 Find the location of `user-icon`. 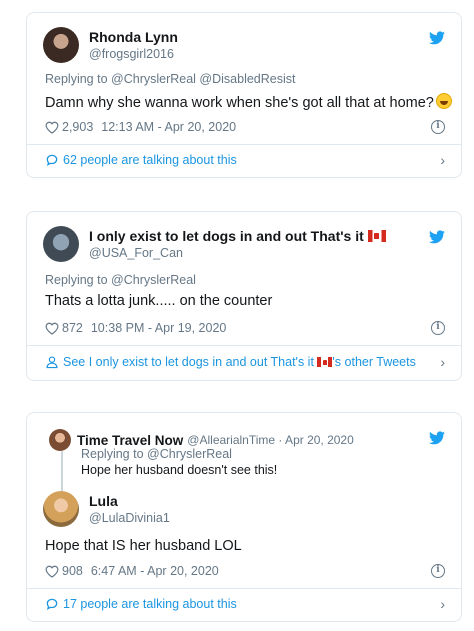

user-icon is located at coordinates (52, 362).